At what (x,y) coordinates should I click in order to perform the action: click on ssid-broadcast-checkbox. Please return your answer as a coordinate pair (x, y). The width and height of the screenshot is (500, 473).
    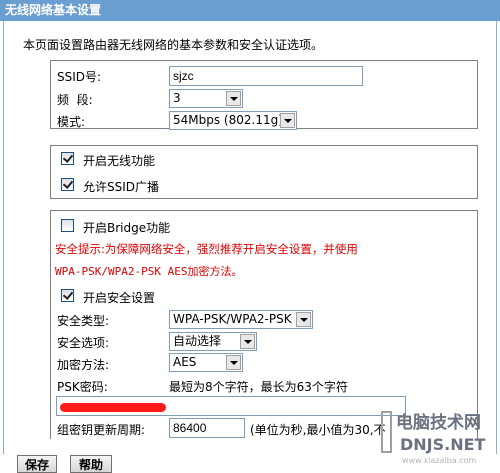
    Looking at the image, I should click on (67, 184).